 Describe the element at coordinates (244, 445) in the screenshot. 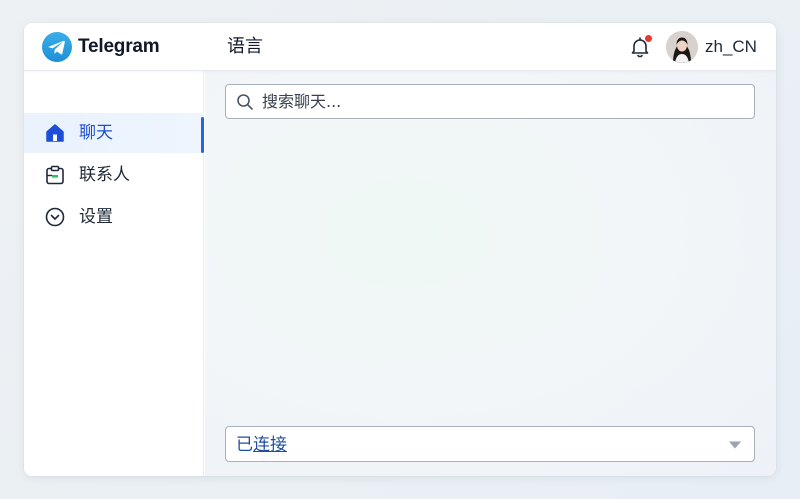

I see `status-prefix: 已` at that location.